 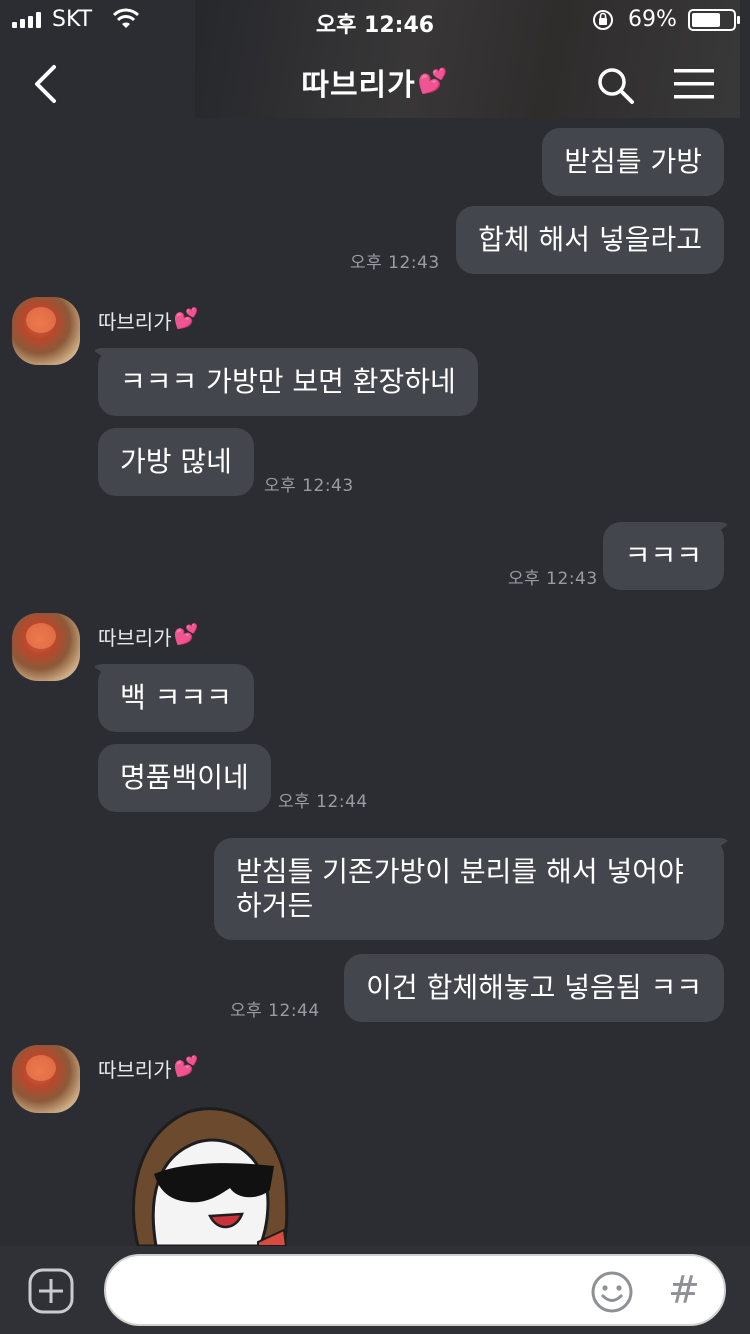 What do you see at coordinates (714, 20) in the screenshot?
I see `battery-icon` at bounding box center [714, 20].